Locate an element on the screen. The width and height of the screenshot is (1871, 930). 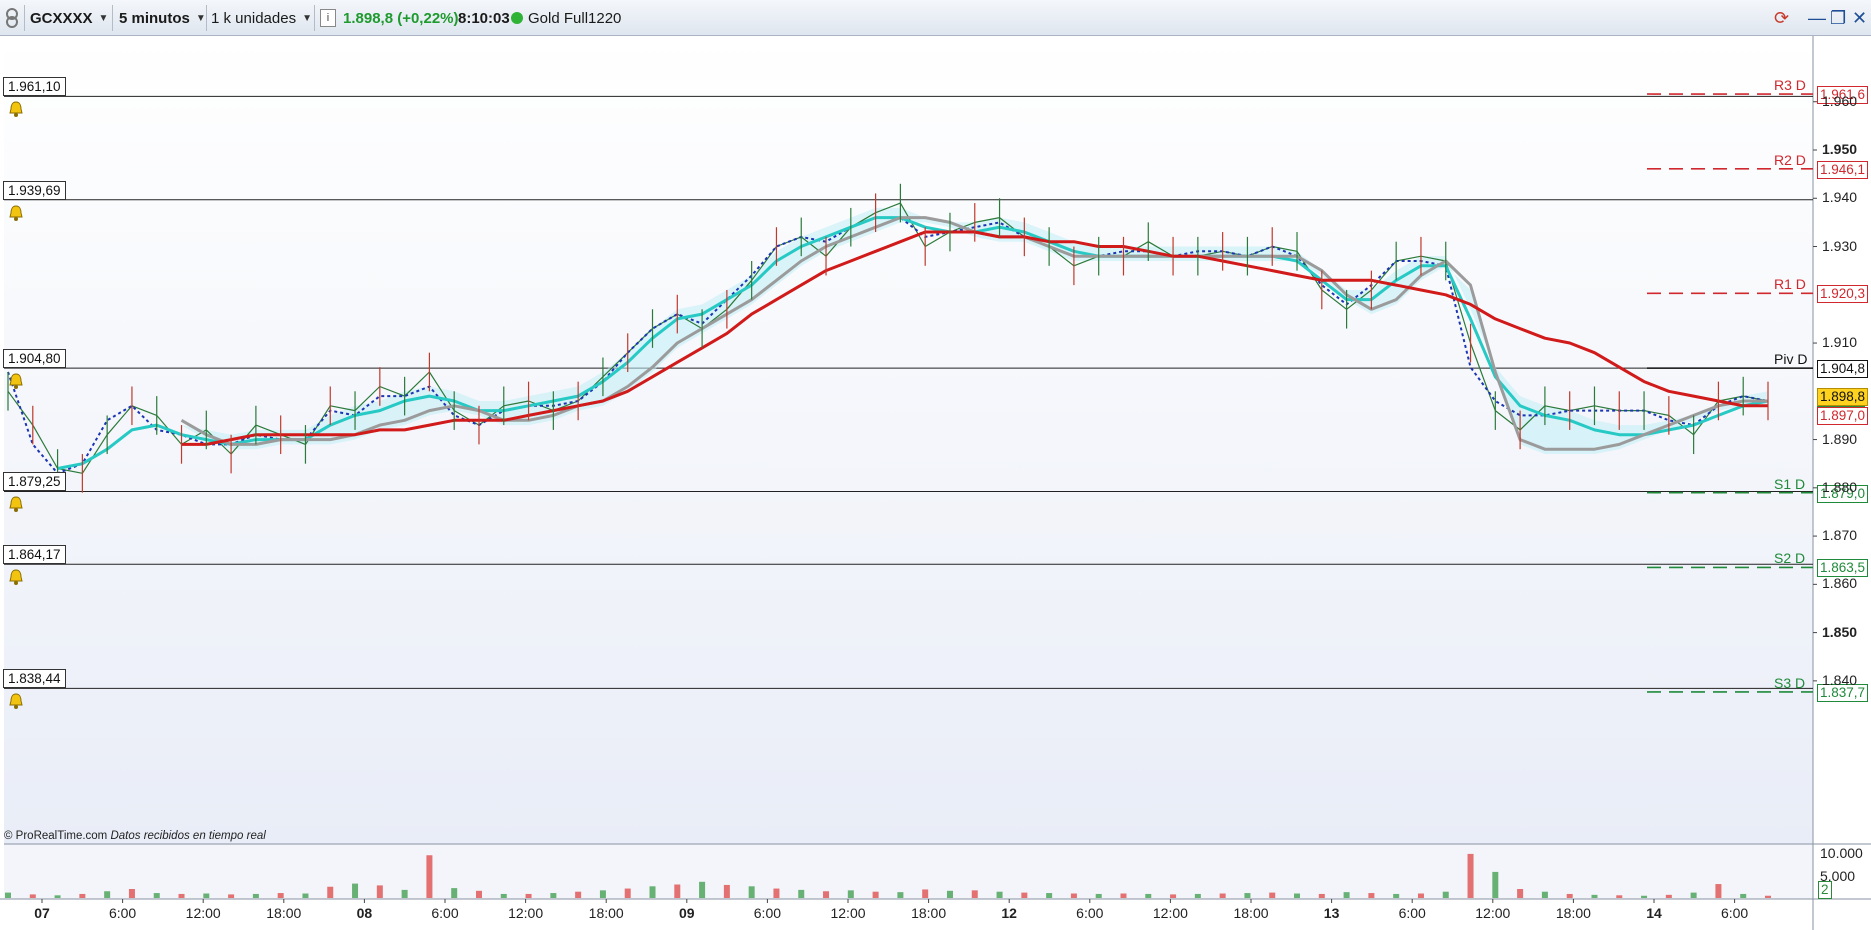
realtime-label: Datos recibidos en tiempo real is located at coordinates (188, 836).